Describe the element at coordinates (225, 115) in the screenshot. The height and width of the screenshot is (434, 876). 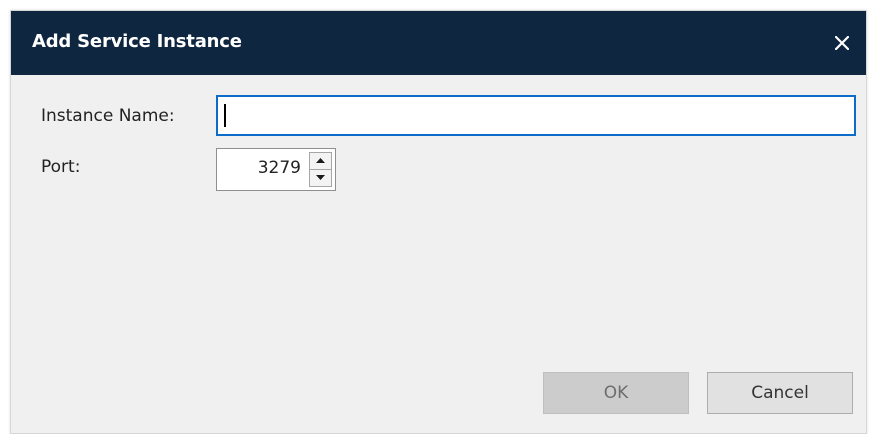
I see `text-caret` at that location.